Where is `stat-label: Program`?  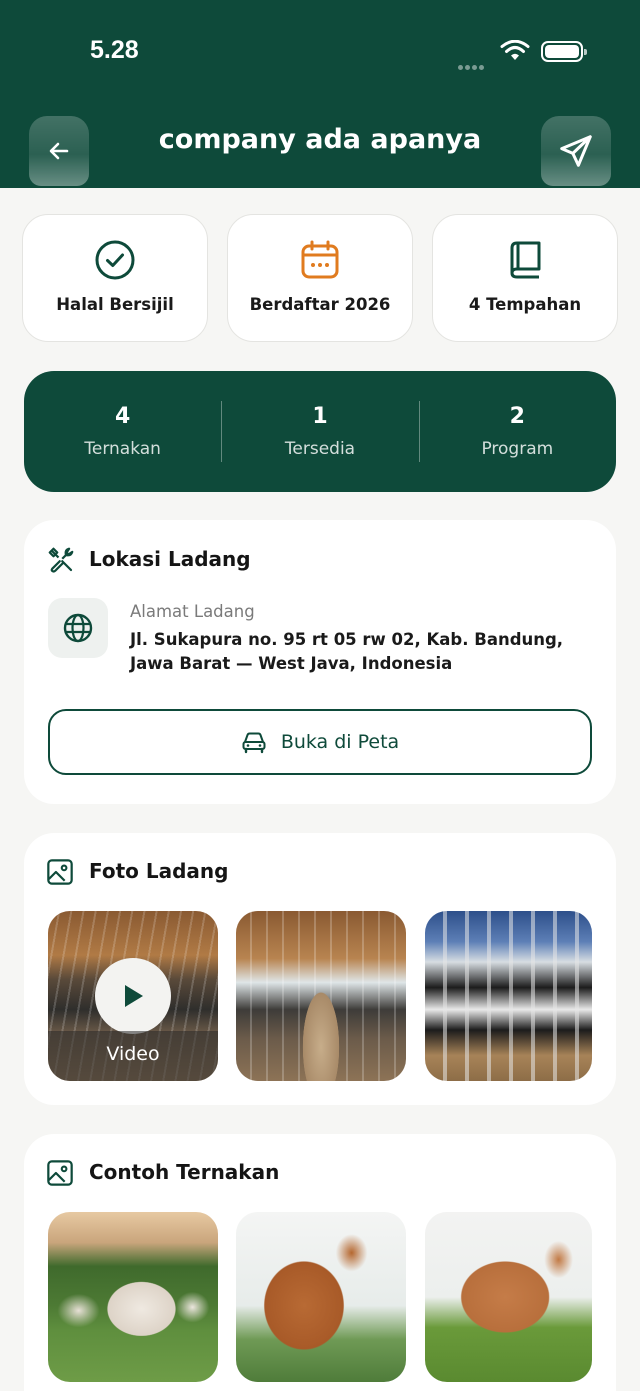
stat-label: Program is located at coordinates (517, 449).